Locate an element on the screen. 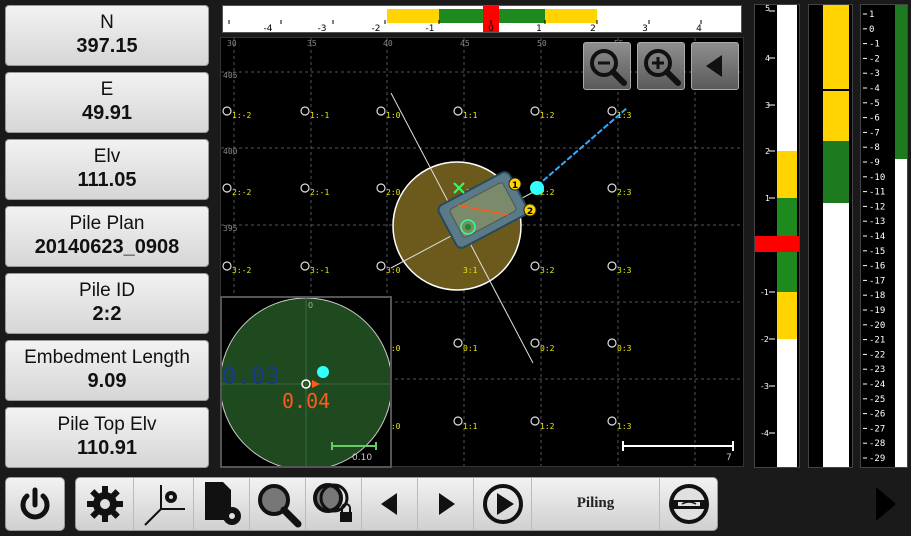  pile-label: 3:-2 is located at coordinates (241, 270).